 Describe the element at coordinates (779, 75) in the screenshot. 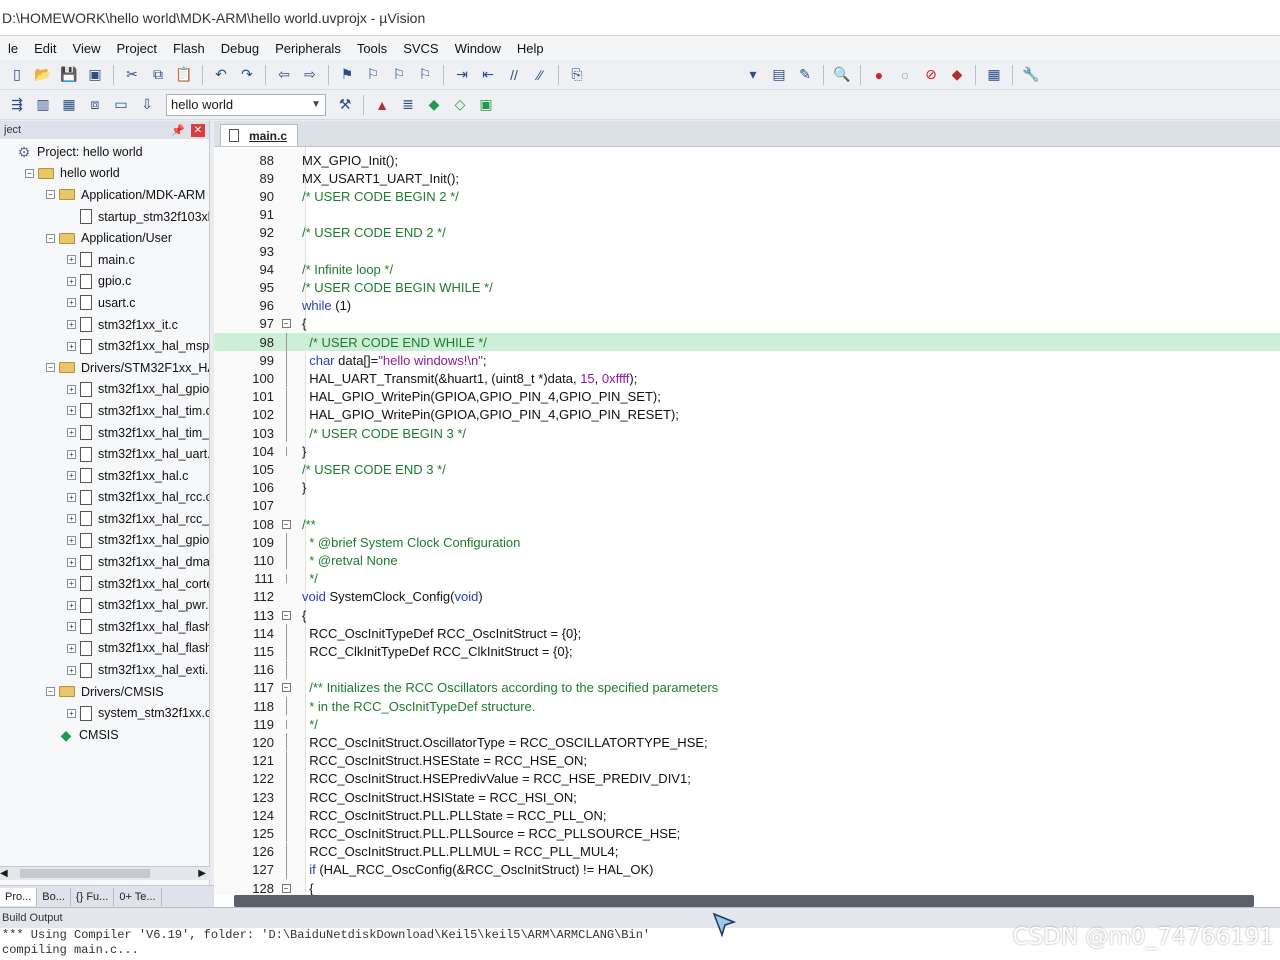

I see `find-icon: ▤` at that location.